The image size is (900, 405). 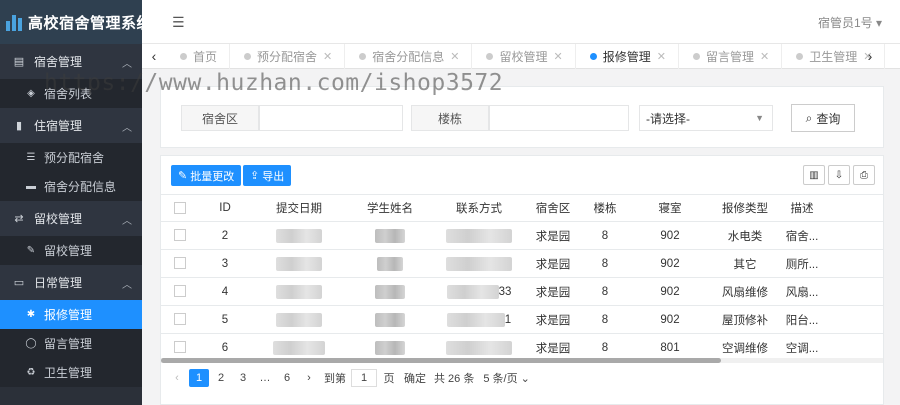 What do you see at coordinates (814, 175) in the screenshot?
I see `columns-icon: ▥` at bounding box center [814, 175].